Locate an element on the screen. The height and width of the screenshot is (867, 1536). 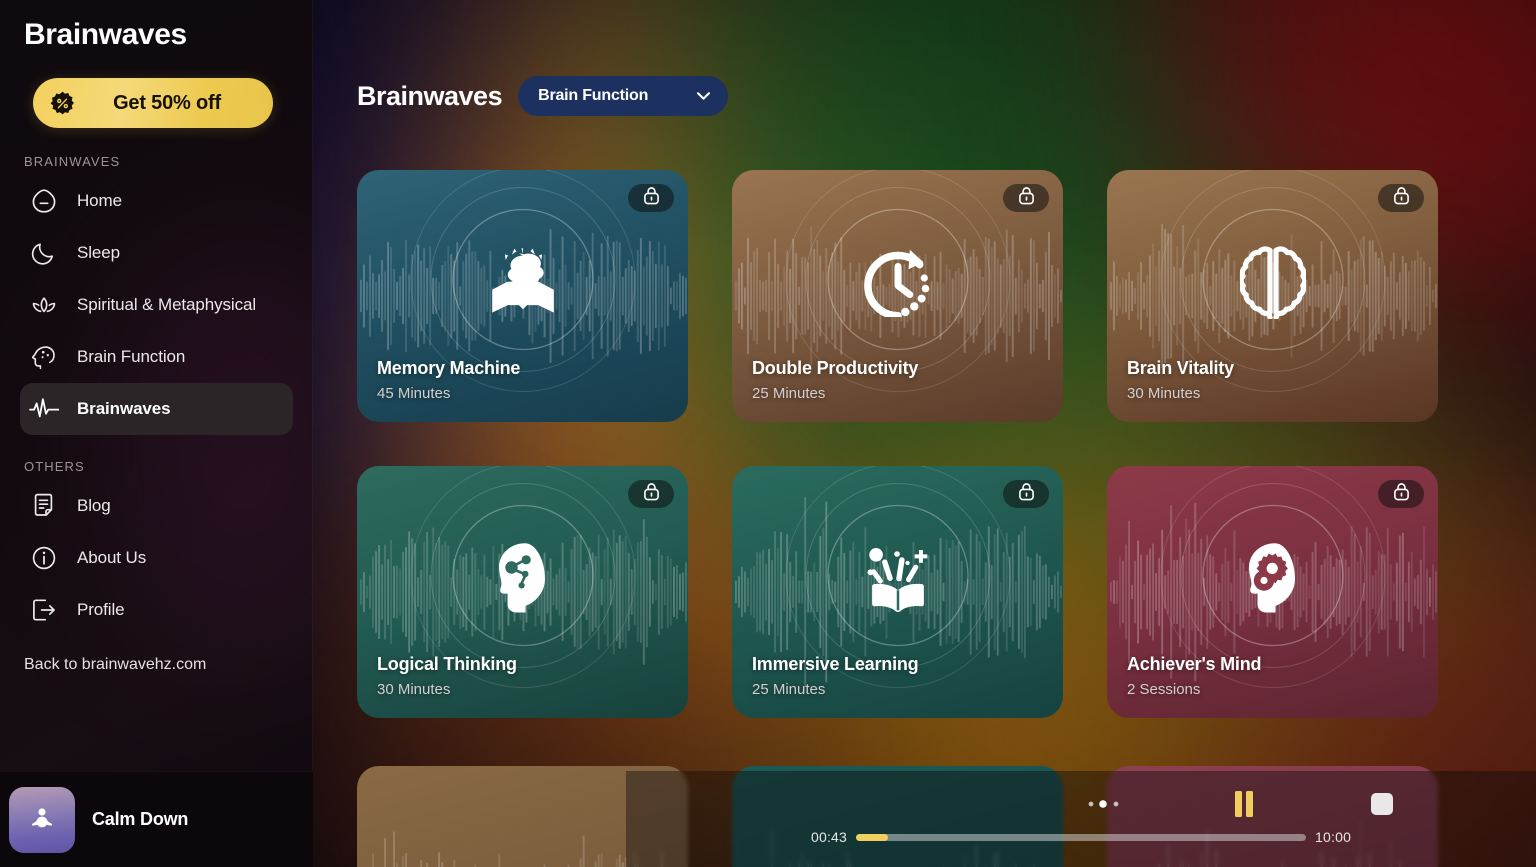
logout-arrow-icon is located at coordinates (44, 610).